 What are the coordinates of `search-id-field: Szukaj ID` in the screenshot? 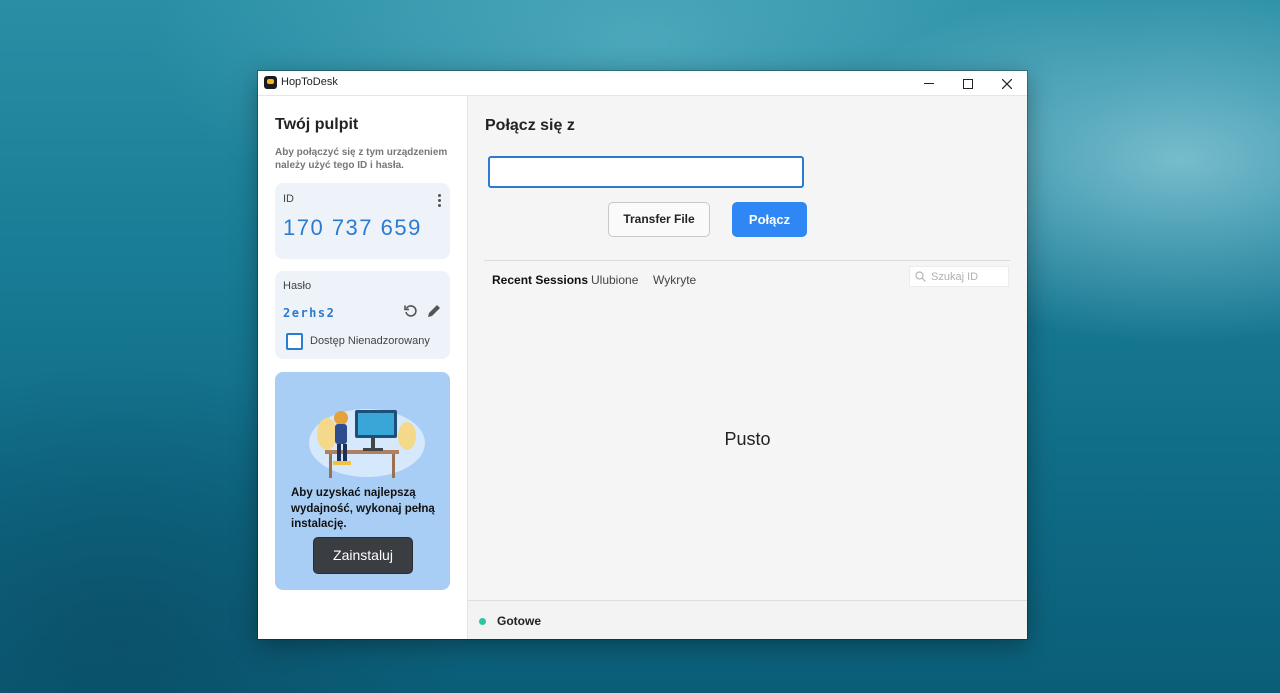 It's located at (959, 276).